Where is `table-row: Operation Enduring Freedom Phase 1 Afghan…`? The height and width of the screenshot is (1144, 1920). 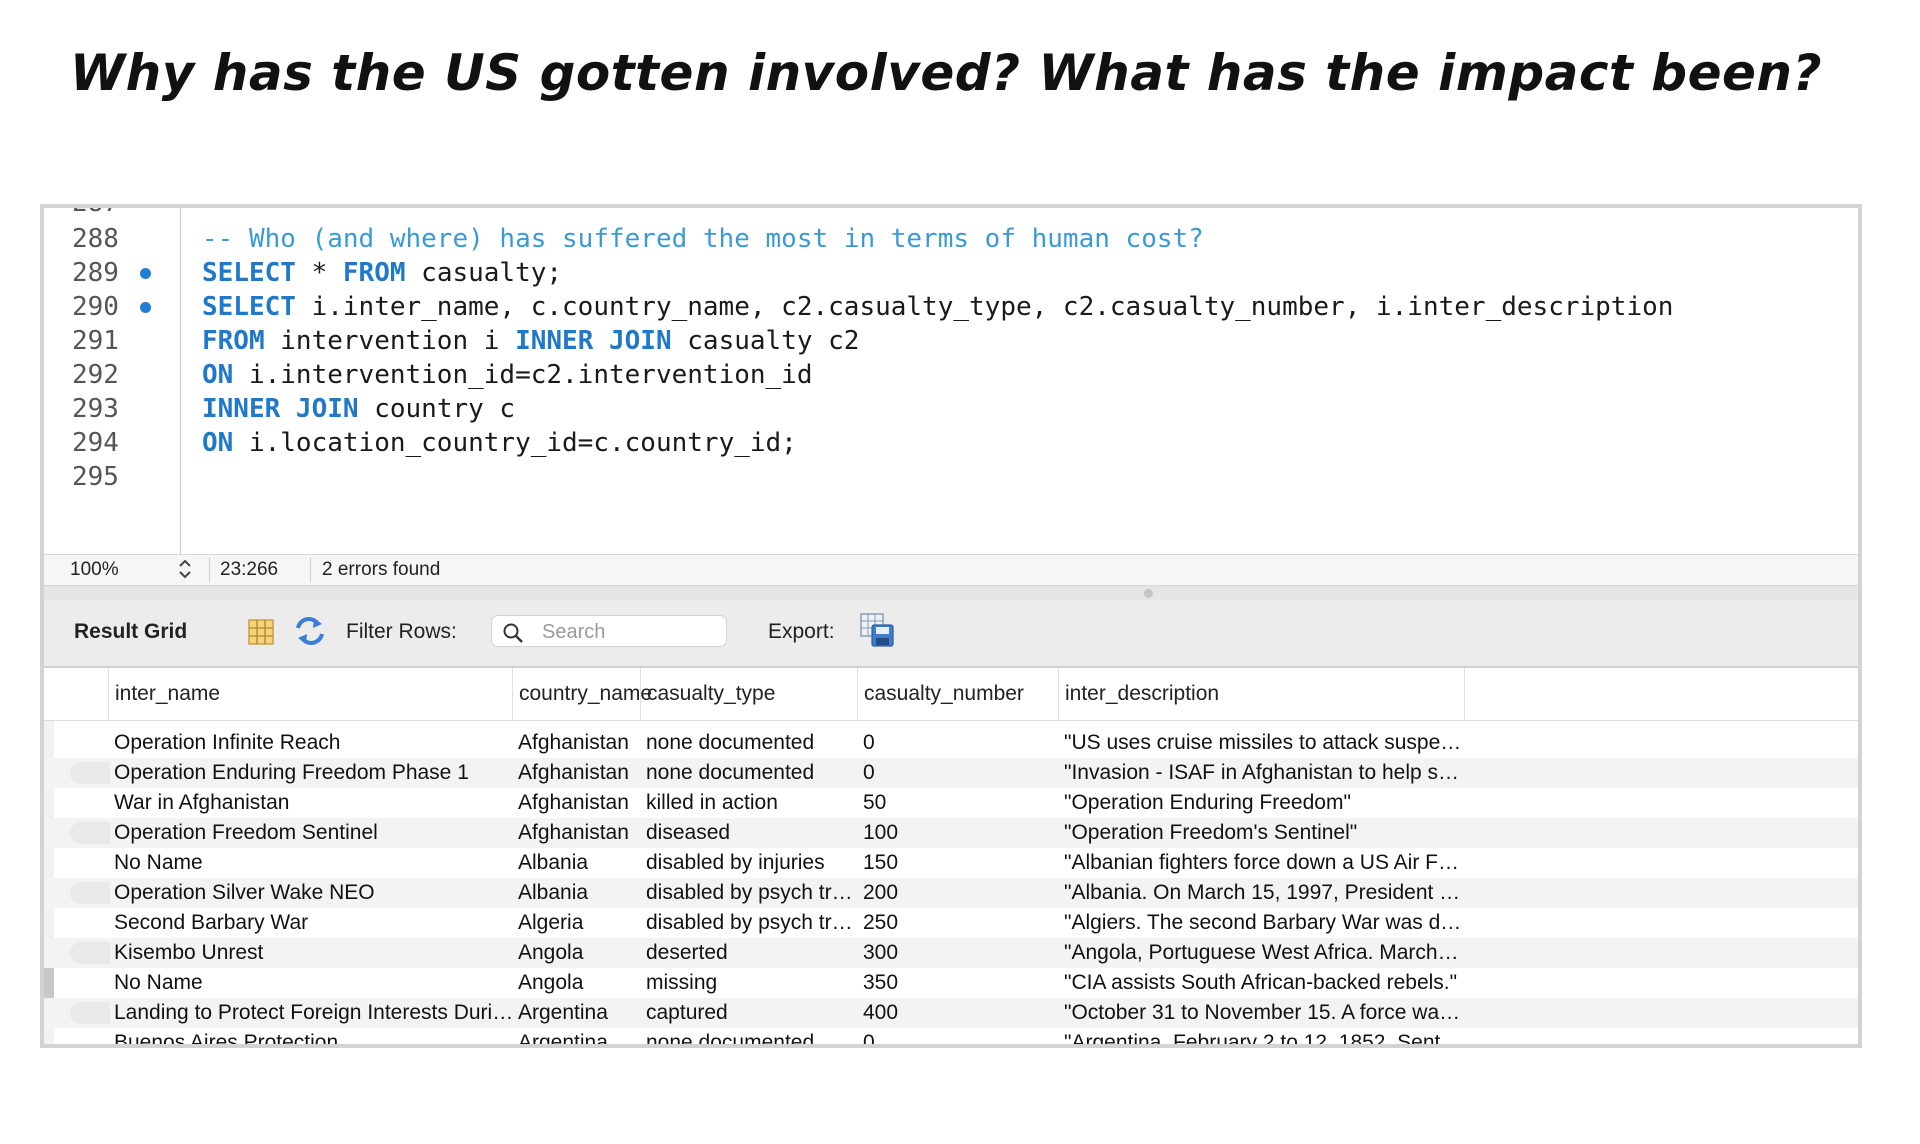
table-row: Operation Enduring Freedom Phase 1 Afghan… is located at coordinates (951, 773).